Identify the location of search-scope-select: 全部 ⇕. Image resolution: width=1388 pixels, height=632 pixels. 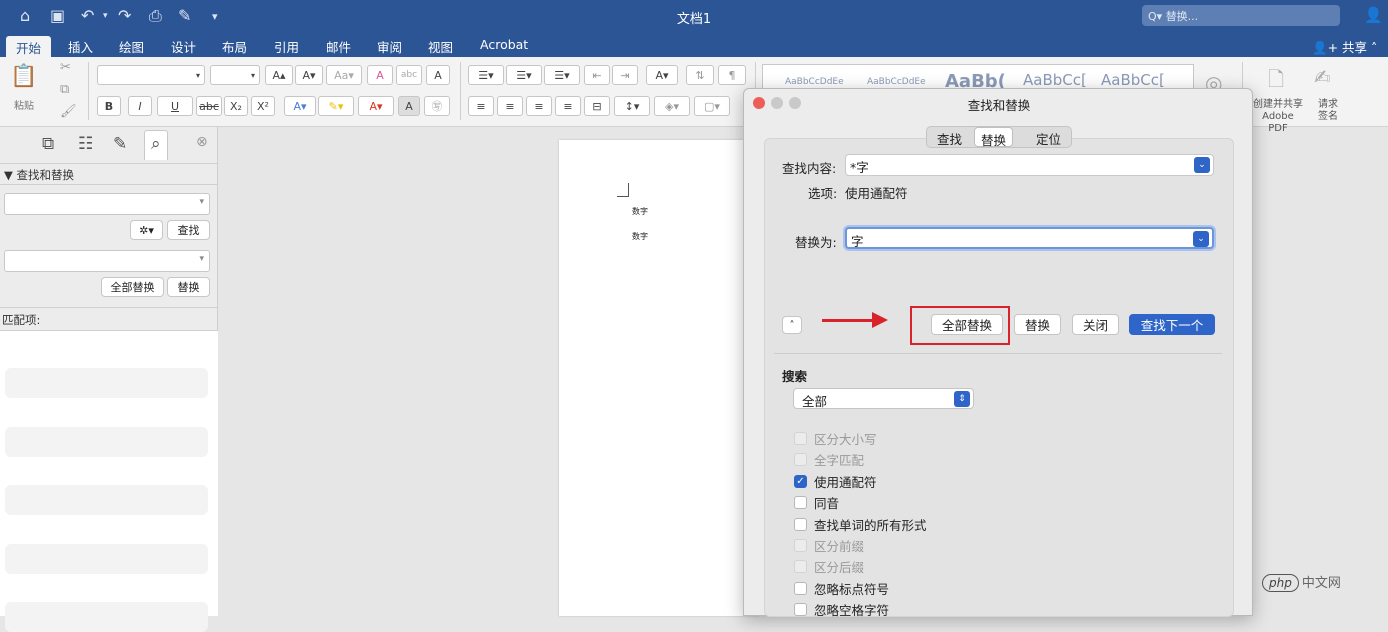
(883, 398).